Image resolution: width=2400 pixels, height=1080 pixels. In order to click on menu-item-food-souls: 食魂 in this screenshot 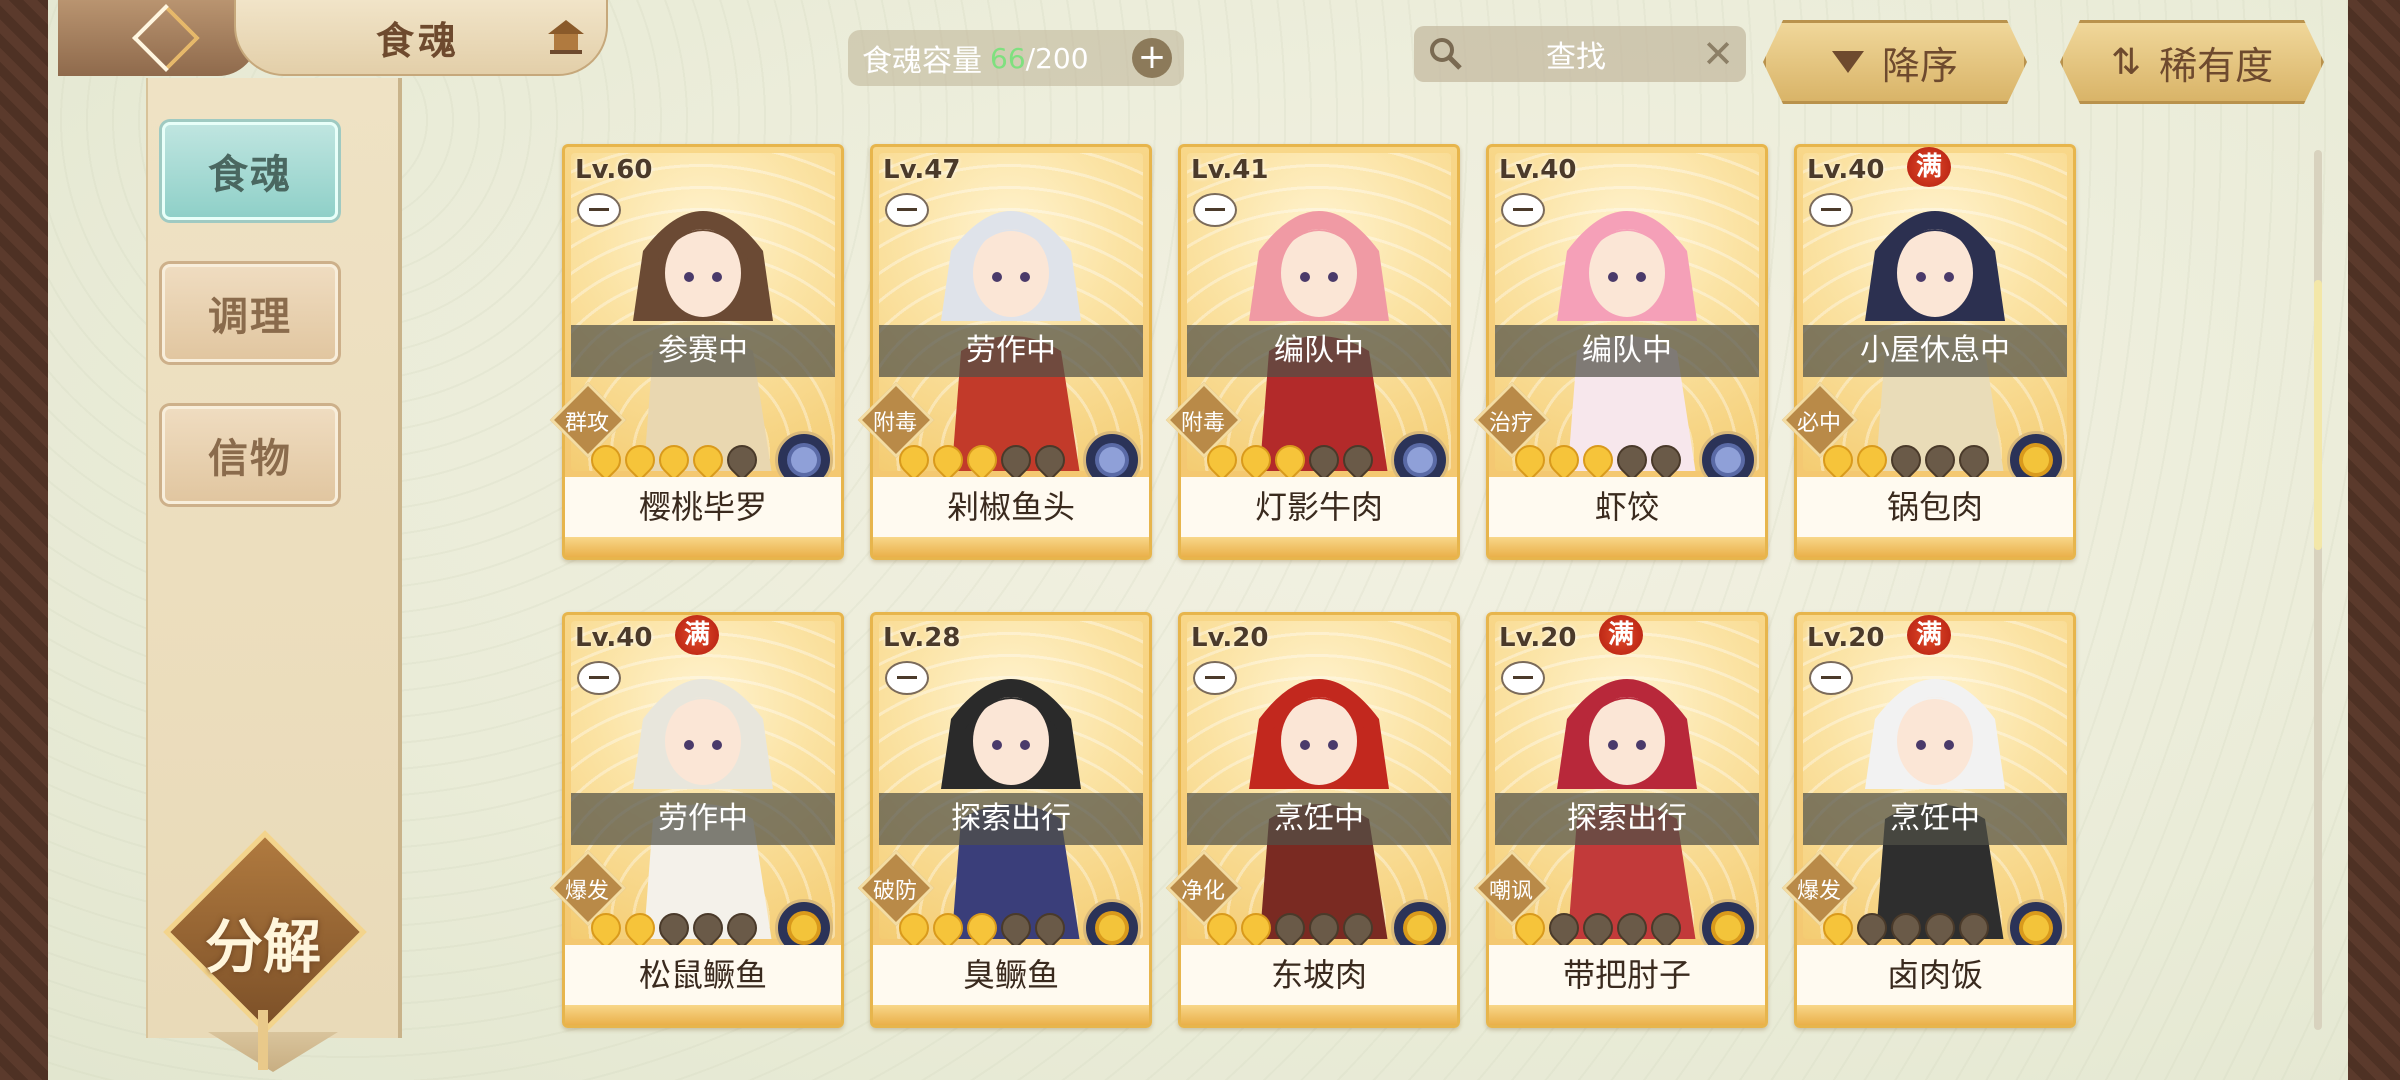, I will do `click(250, 171)`.